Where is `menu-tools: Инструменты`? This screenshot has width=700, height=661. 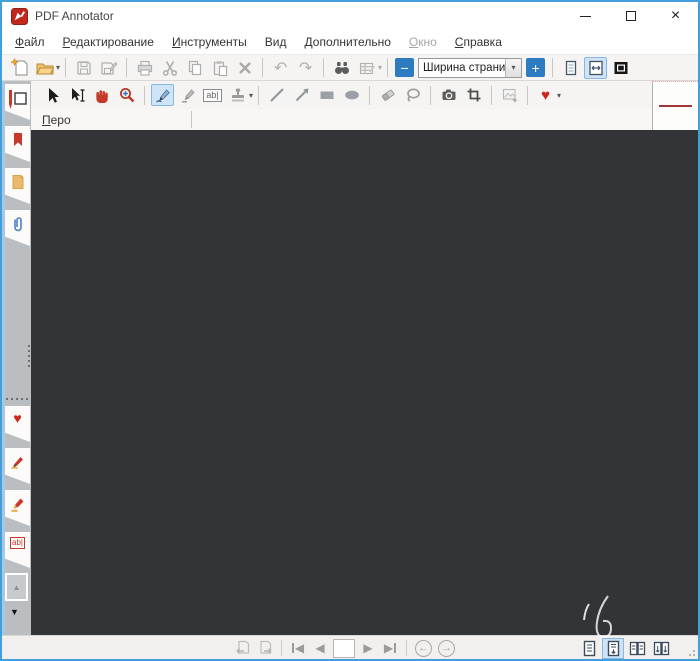 menu-tools: Инструменты is located at coordinates (209, 42).